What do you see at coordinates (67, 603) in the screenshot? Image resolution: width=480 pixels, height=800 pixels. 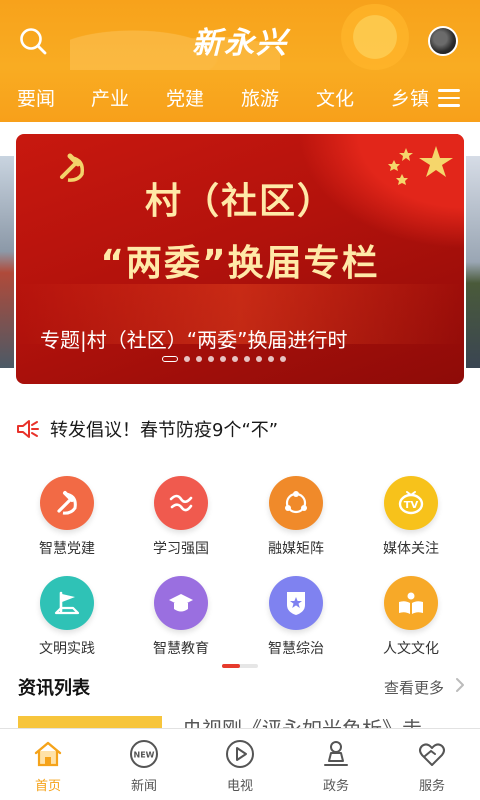 I see `flag-icon` at bounding box center [67, 603].